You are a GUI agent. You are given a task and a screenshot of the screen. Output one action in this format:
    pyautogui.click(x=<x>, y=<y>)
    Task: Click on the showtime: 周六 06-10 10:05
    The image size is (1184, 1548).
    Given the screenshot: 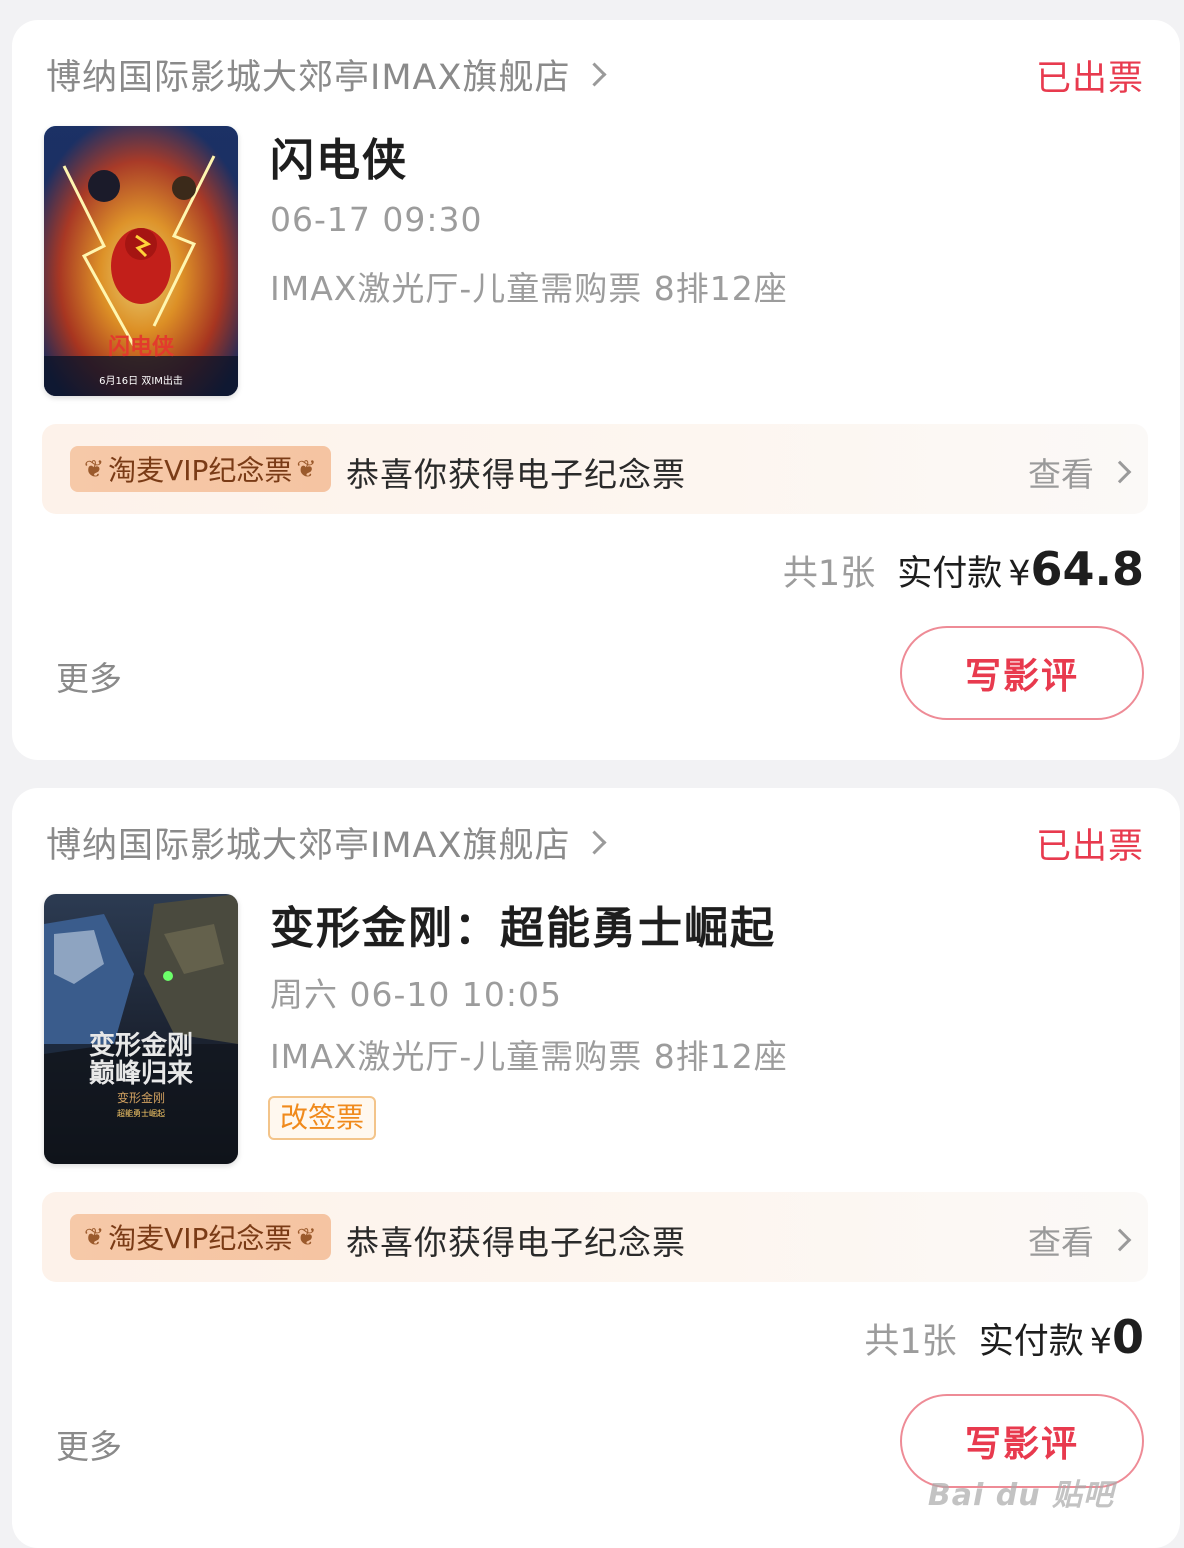 What is the action you would take?
    pyautogui.click(x=416, y=994)
    